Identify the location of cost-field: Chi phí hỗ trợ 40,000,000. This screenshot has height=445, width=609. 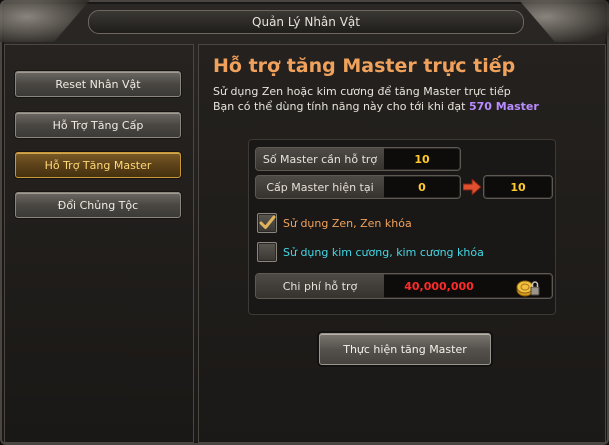
(404, 286).